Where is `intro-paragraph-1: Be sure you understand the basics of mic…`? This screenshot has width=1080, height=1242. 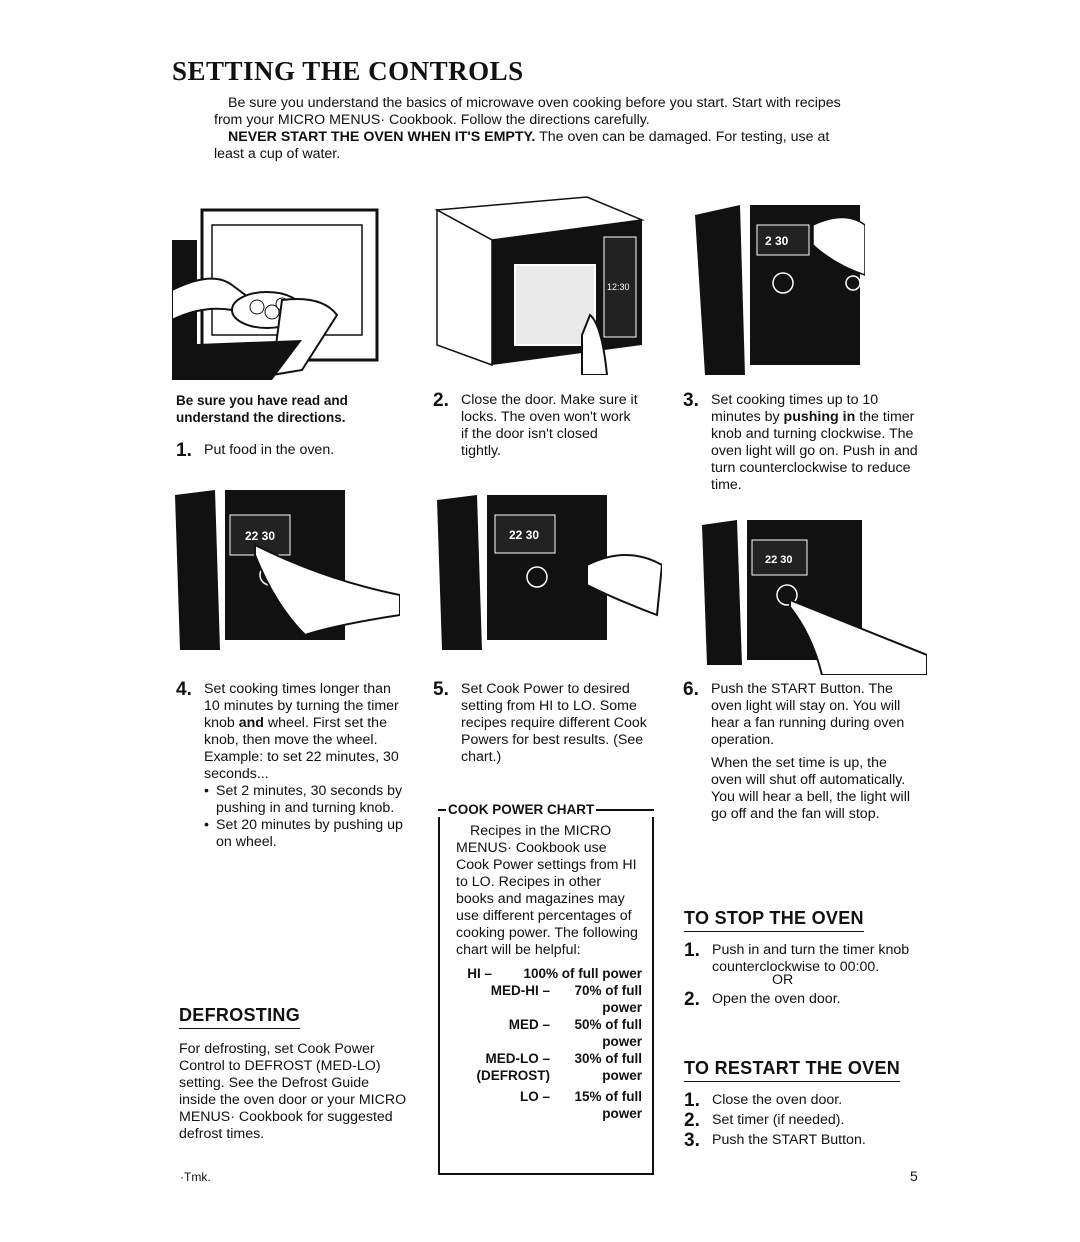
intro-paragraph-1: Be sure you understand the basics of mic… is located at coordinates (527, 111).